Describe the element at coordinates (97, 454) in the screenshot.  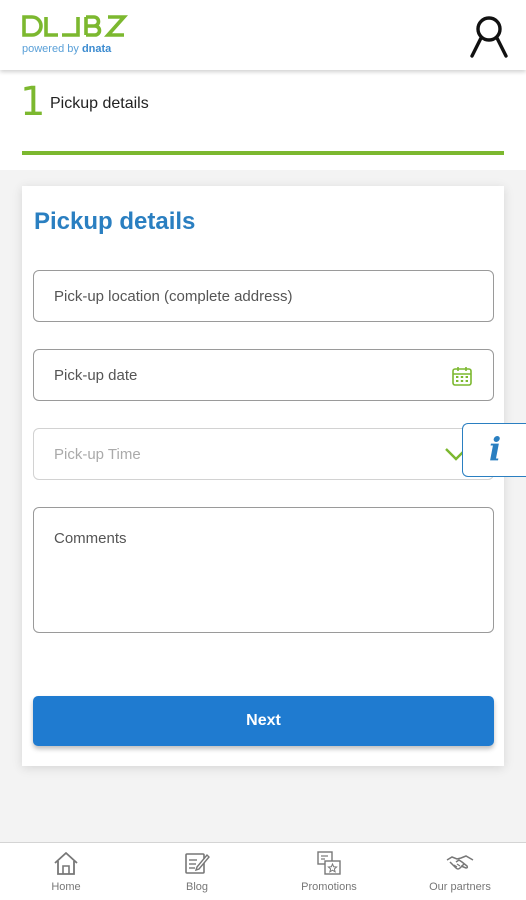
I see `pickup-time-placeholder: Pick-up Time` at that location.